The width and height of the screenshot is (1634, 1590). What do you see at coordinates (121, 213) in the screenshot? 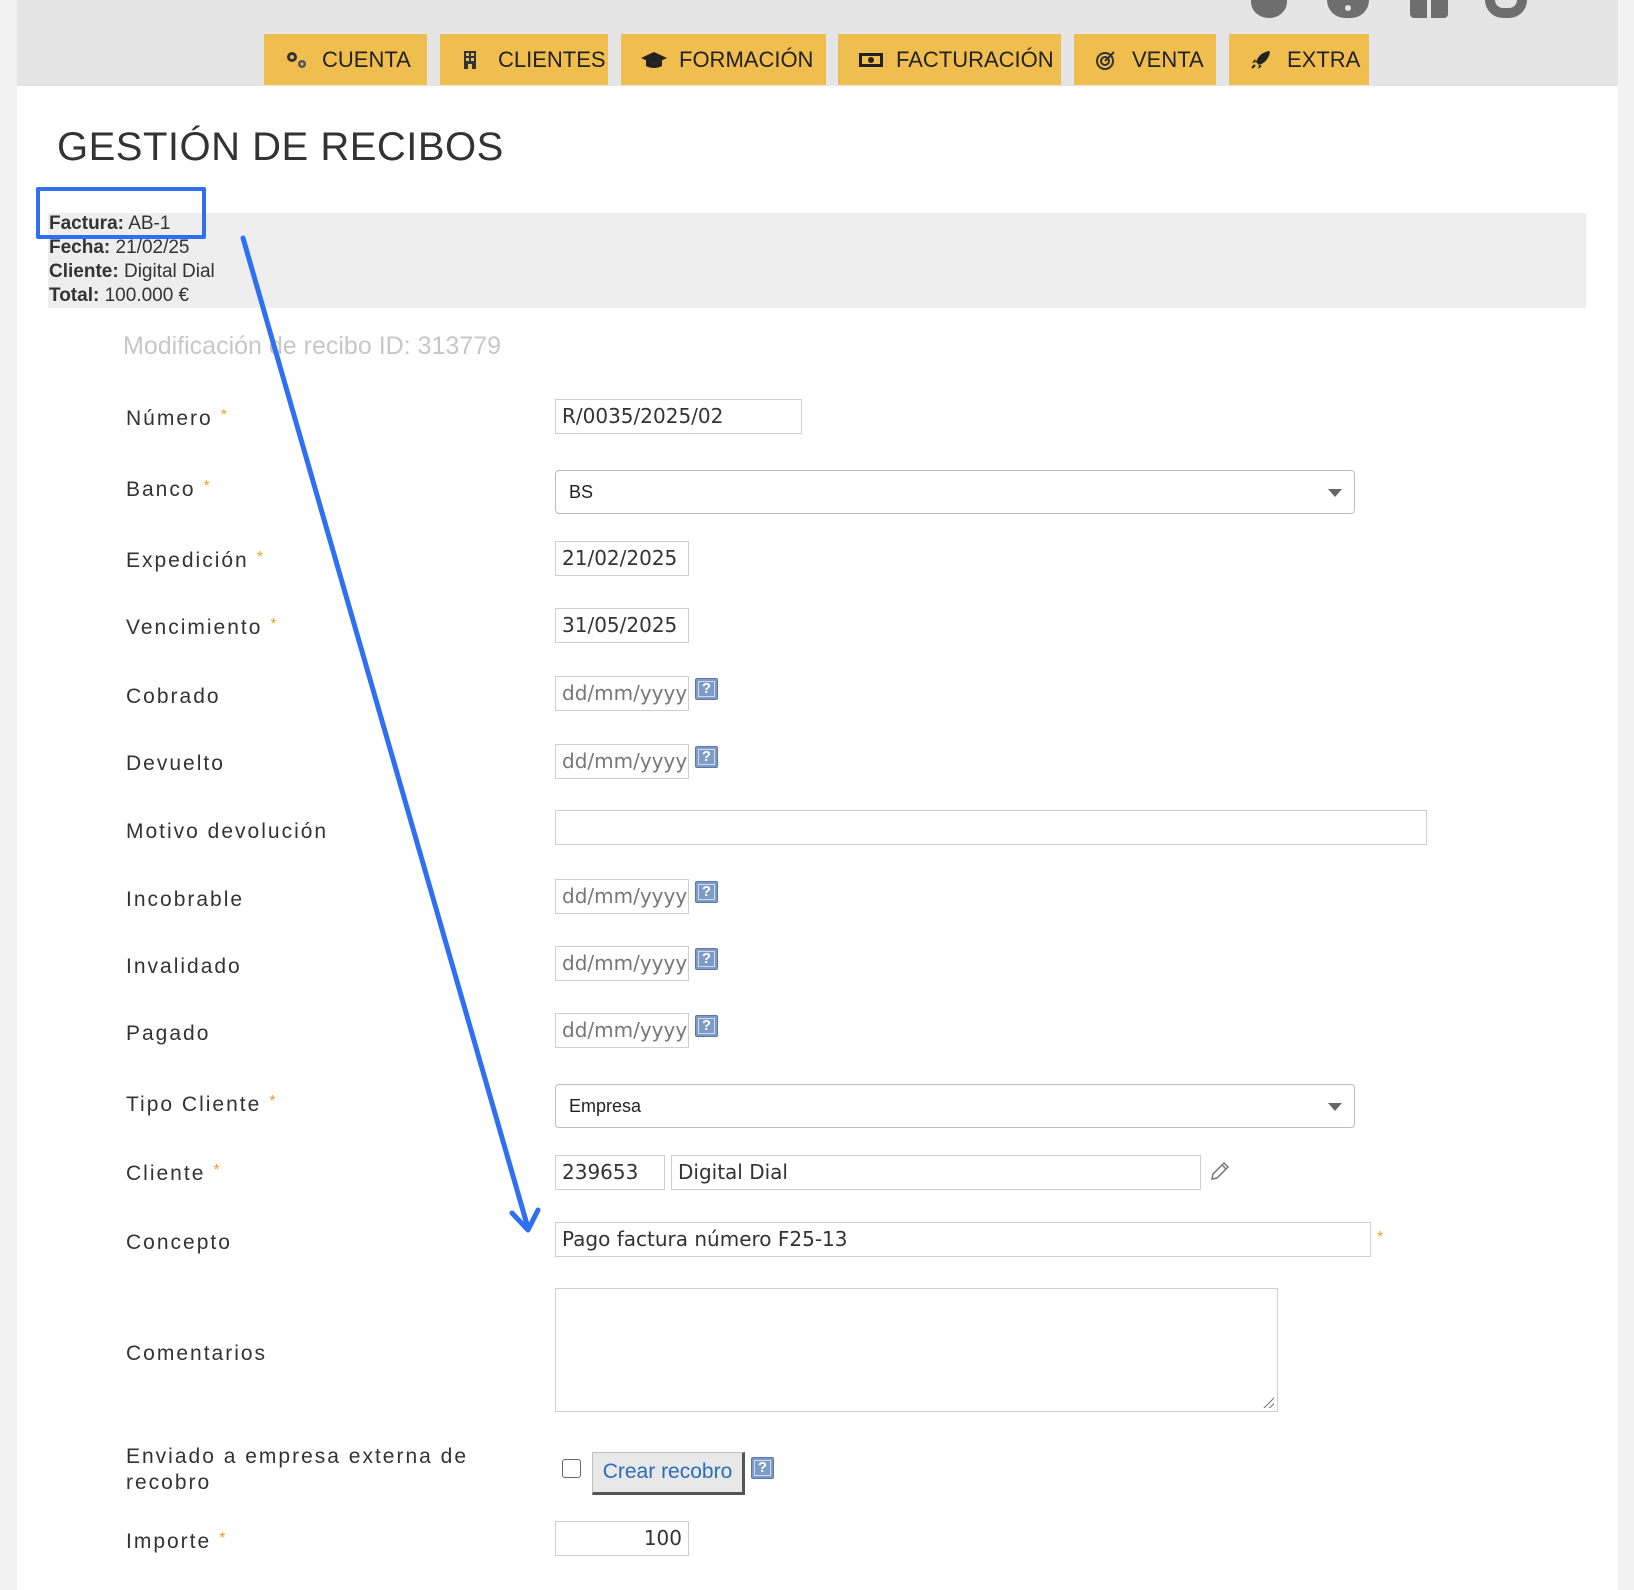
I see `annotation-highlight-box` at bounding box center [121, 213].